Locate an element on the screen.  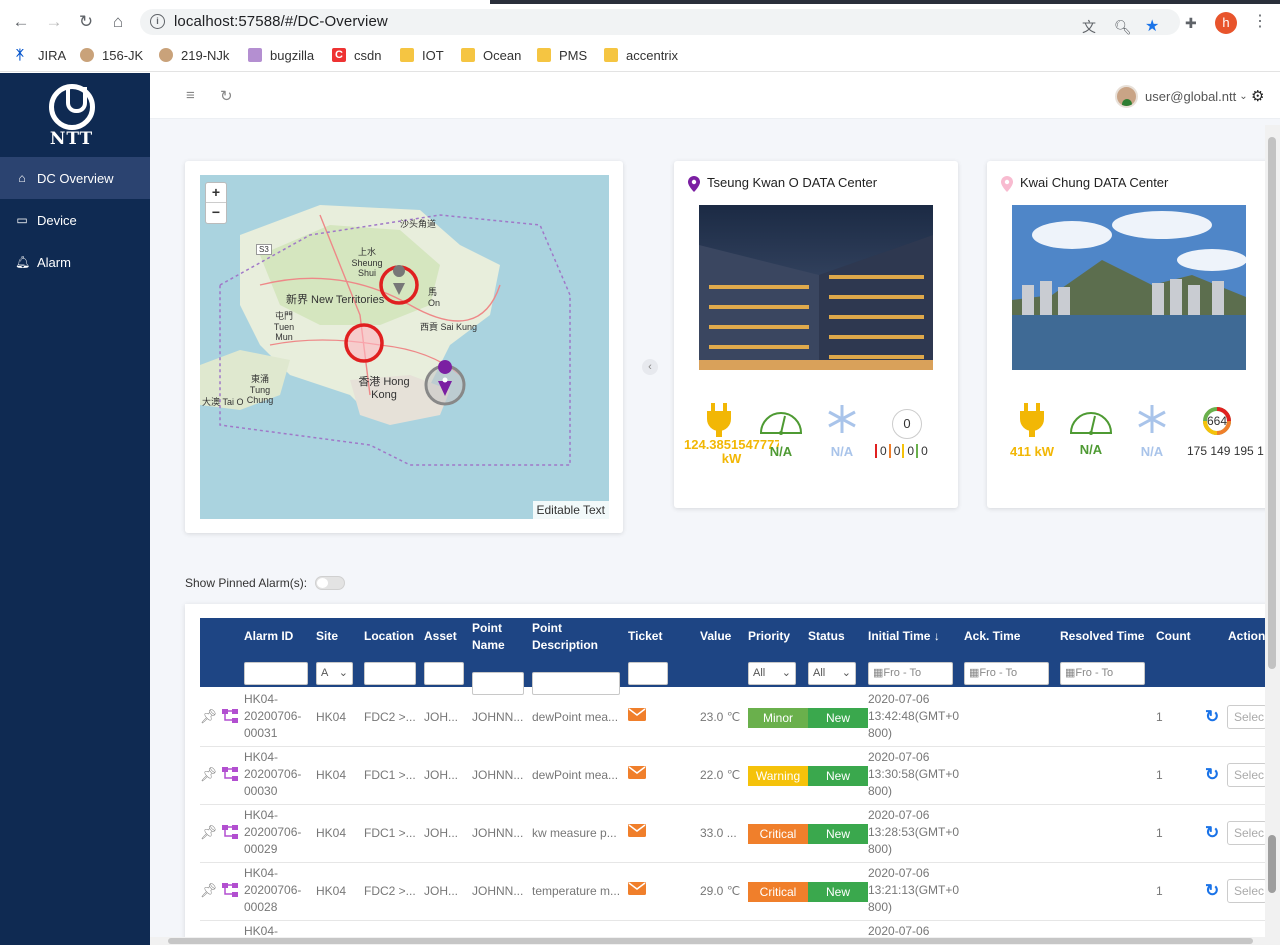
address-bar: i localhost:57588/#/DC-Overview ⽂ 🔍︎ ★ is located at coordinates (660, 22).